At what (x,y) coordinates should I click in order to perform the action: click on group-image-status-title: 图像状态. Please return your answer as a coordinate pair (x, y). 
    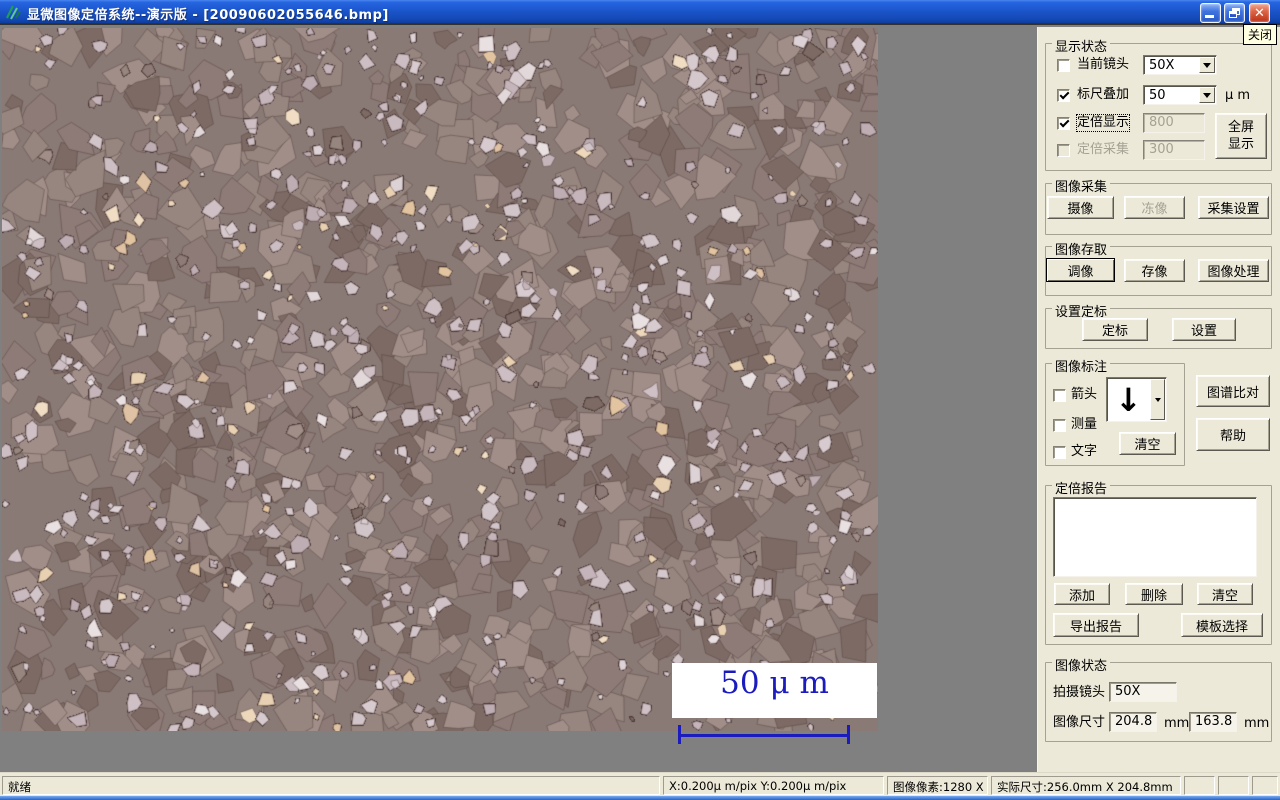
    Looking at the image, I should click on (1081, 664).